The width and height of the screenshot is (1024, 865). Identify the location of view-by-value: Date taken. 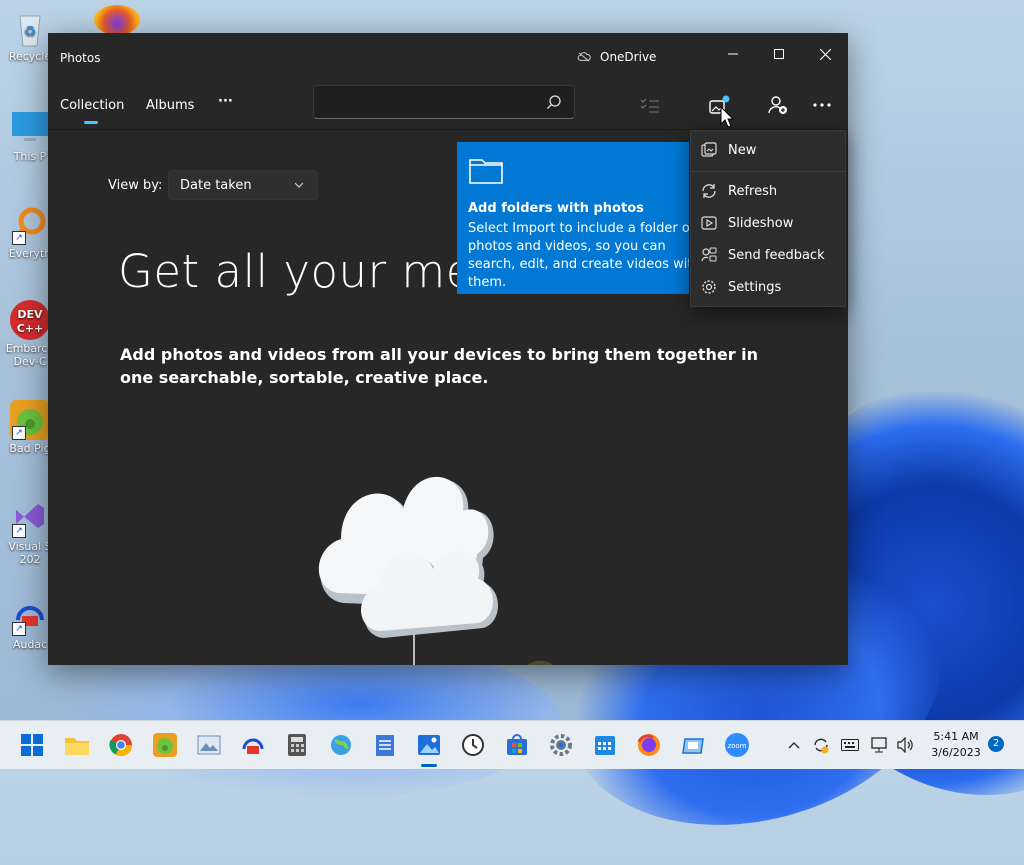
(216, 185).